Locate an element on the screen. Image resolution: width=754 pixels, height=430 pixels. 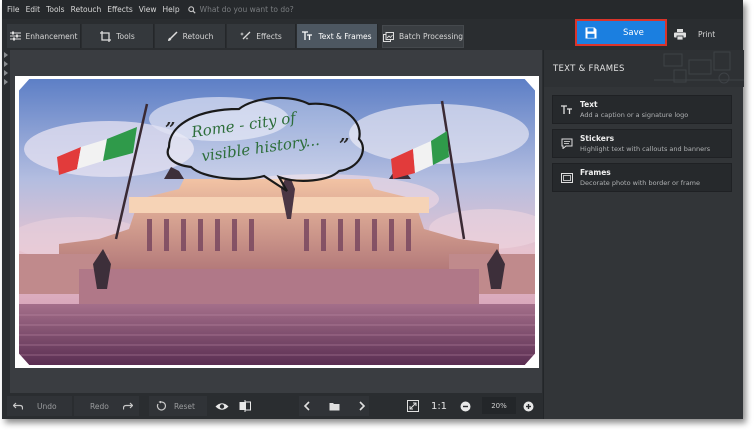
chevron-left-icon is located at coordinates (307, 406).